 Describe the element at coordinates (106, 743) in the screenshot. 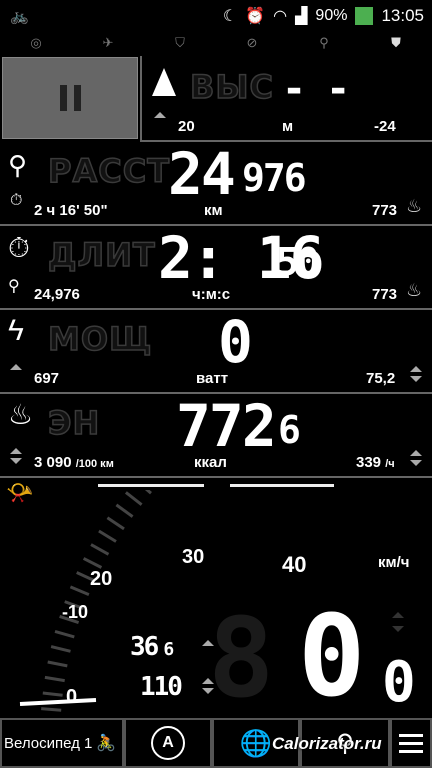

I see `cyclist-icon: 🚴` at that location.